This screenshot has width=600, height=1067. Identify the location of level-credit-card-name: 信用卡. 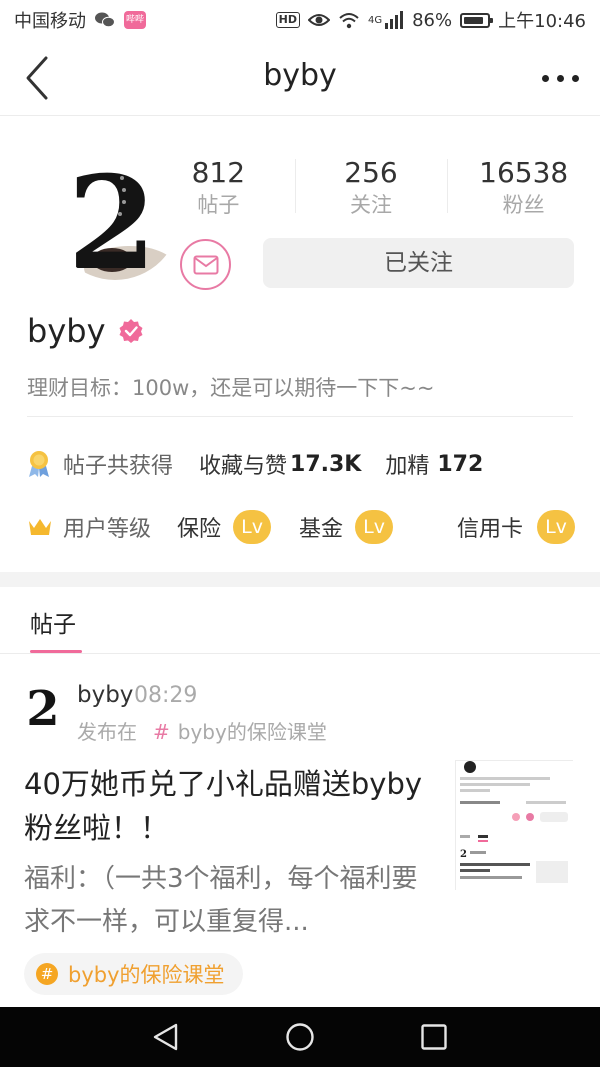
(489, 529).